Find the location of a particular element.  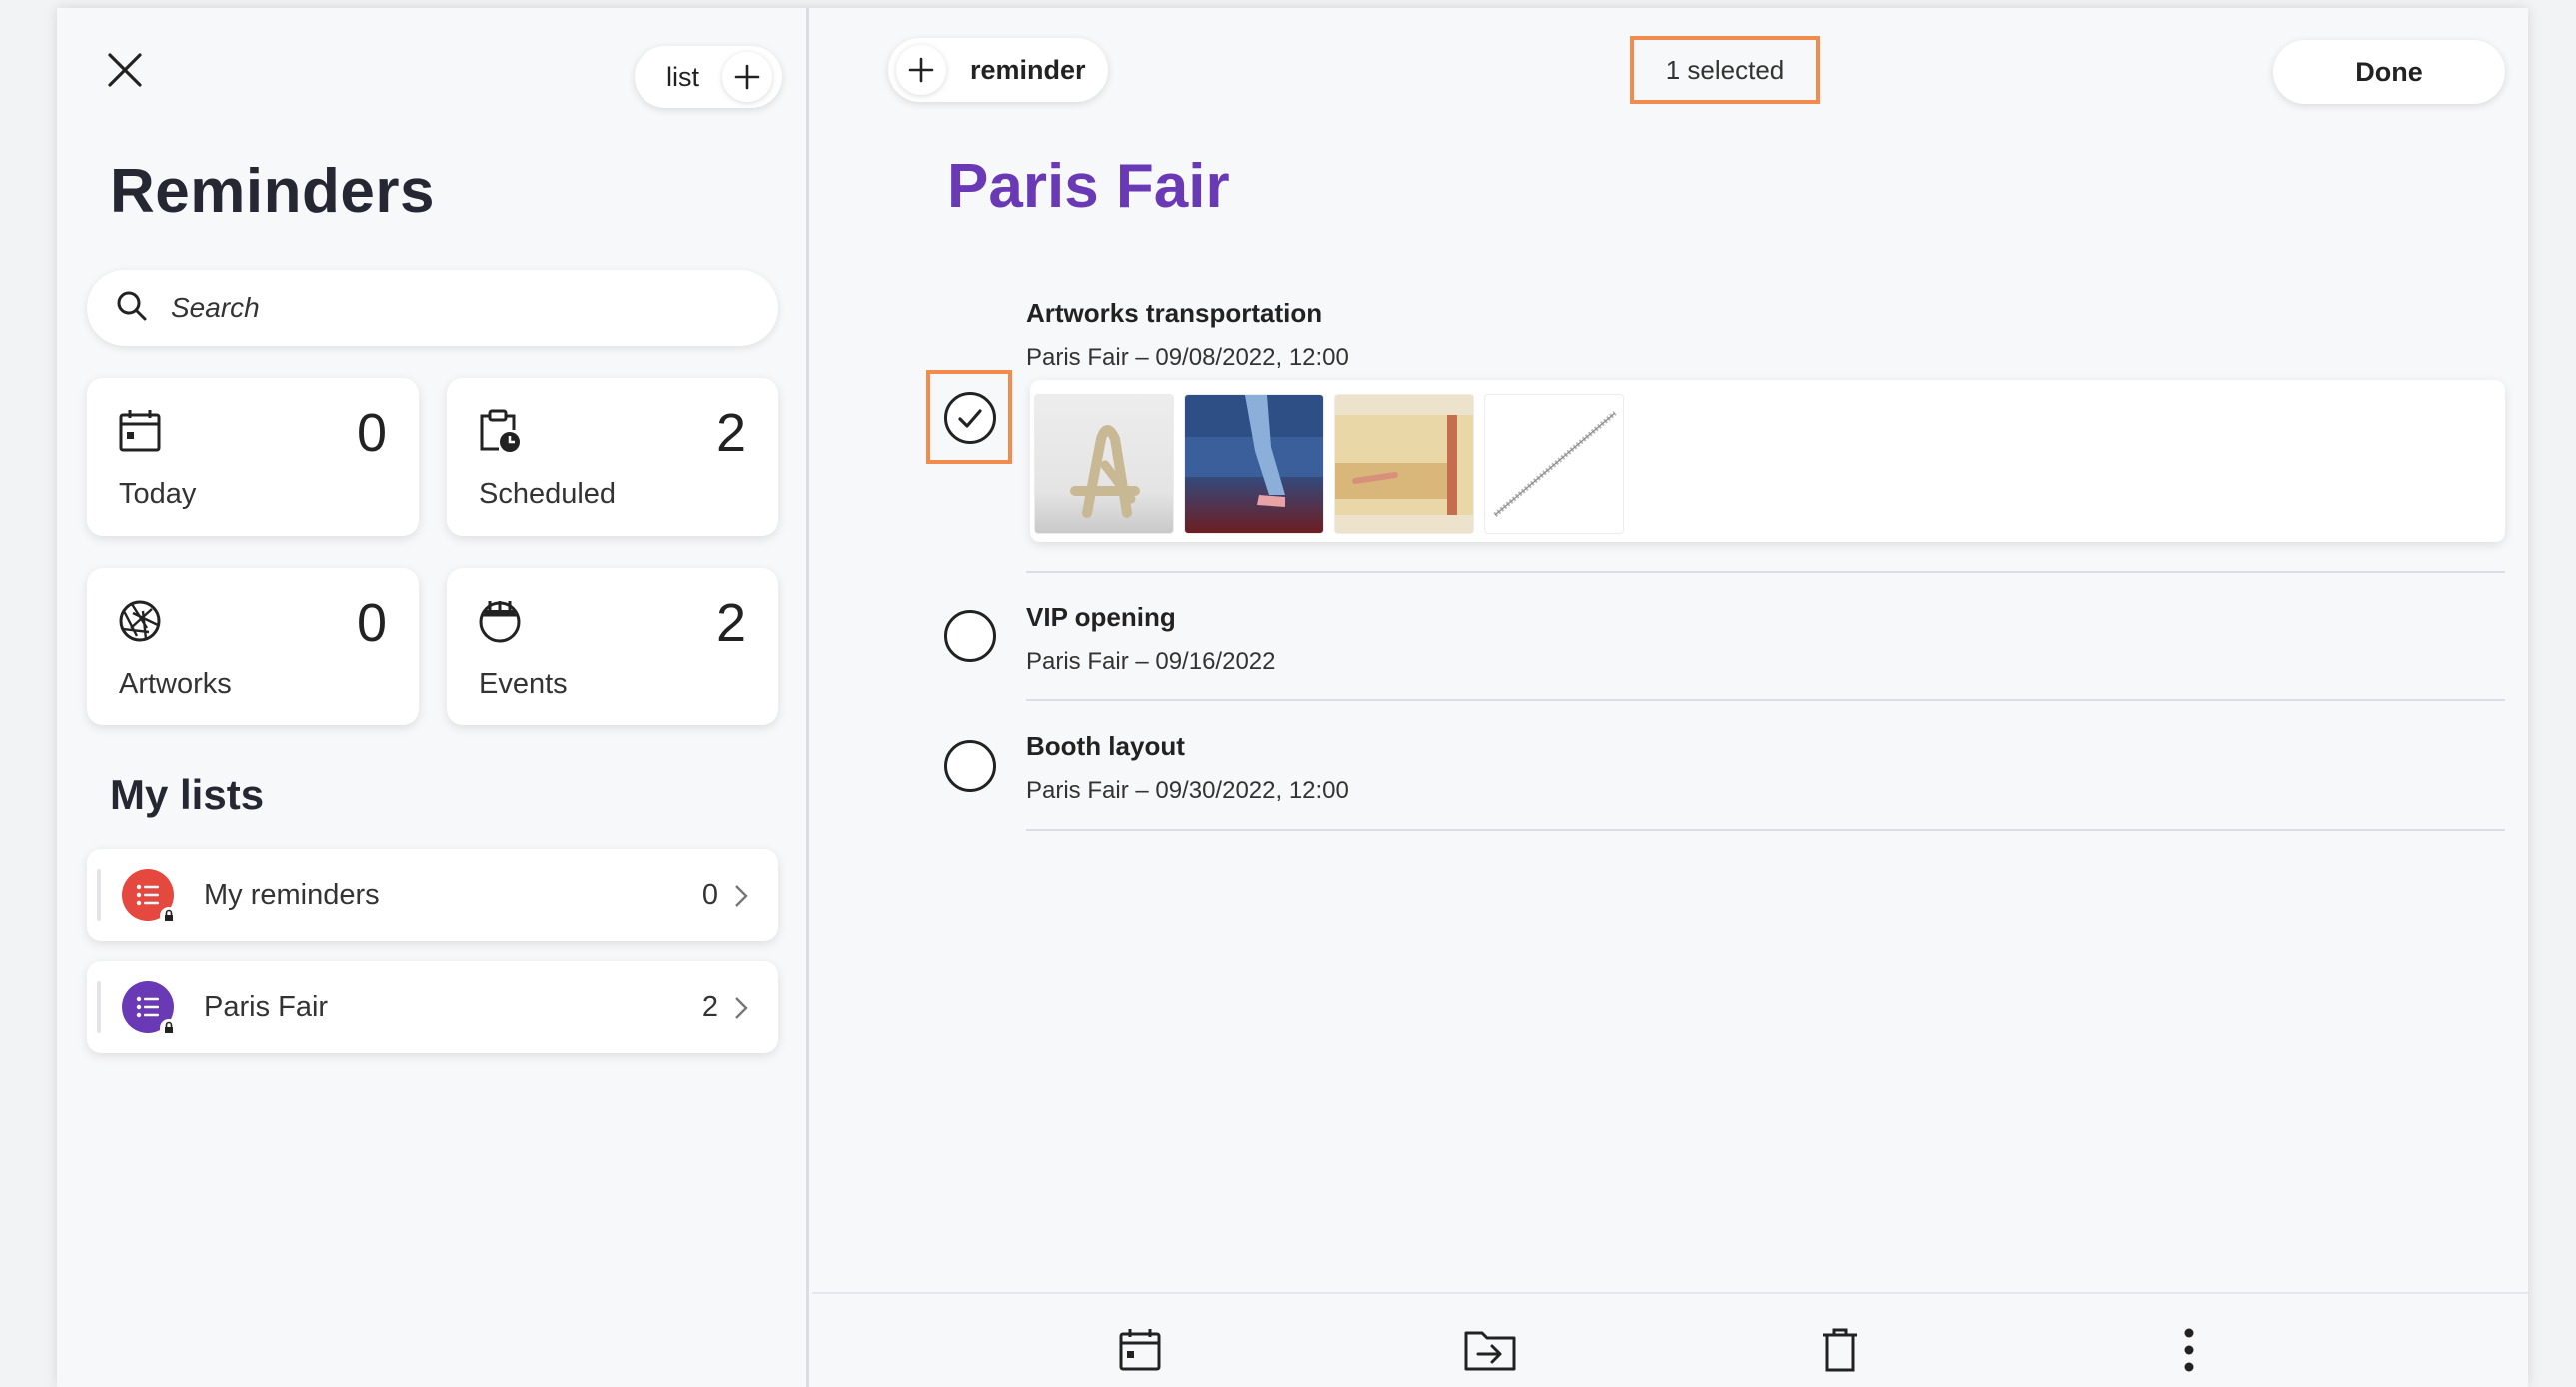

page-title: Reminders is located at coordinates (272, 191).